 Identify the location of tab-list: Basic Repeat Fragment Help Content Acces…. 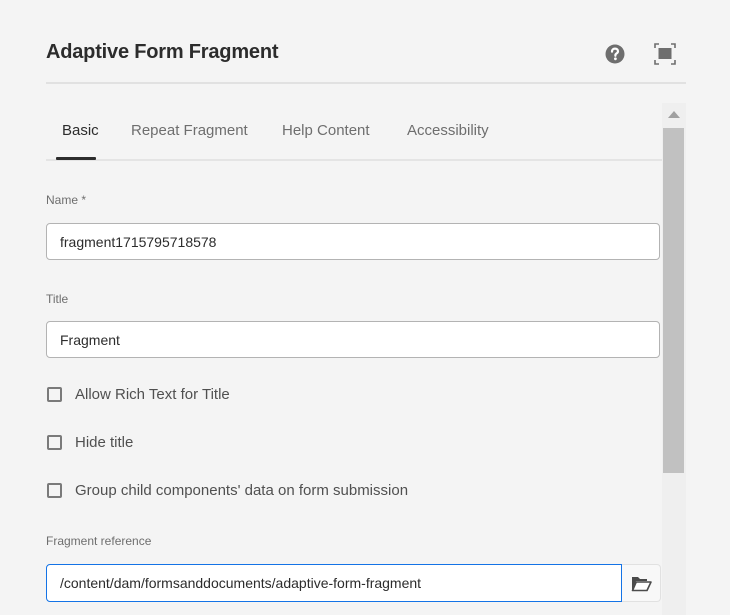
(354, 132).